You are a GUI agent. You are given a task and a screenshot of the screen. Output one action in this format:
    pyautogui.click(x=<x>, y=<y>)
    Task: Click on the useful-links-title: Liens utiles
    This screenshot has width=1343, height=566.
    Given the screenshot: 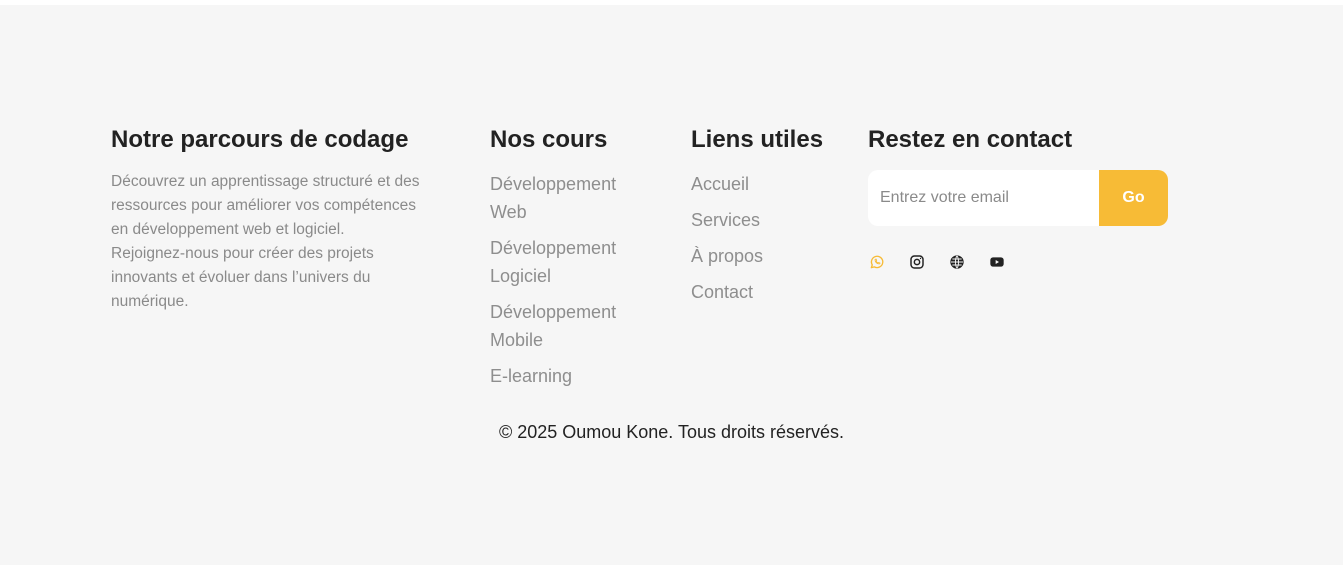 What is the action you would take?
    pyautogui.click(x=757, y=139)
    